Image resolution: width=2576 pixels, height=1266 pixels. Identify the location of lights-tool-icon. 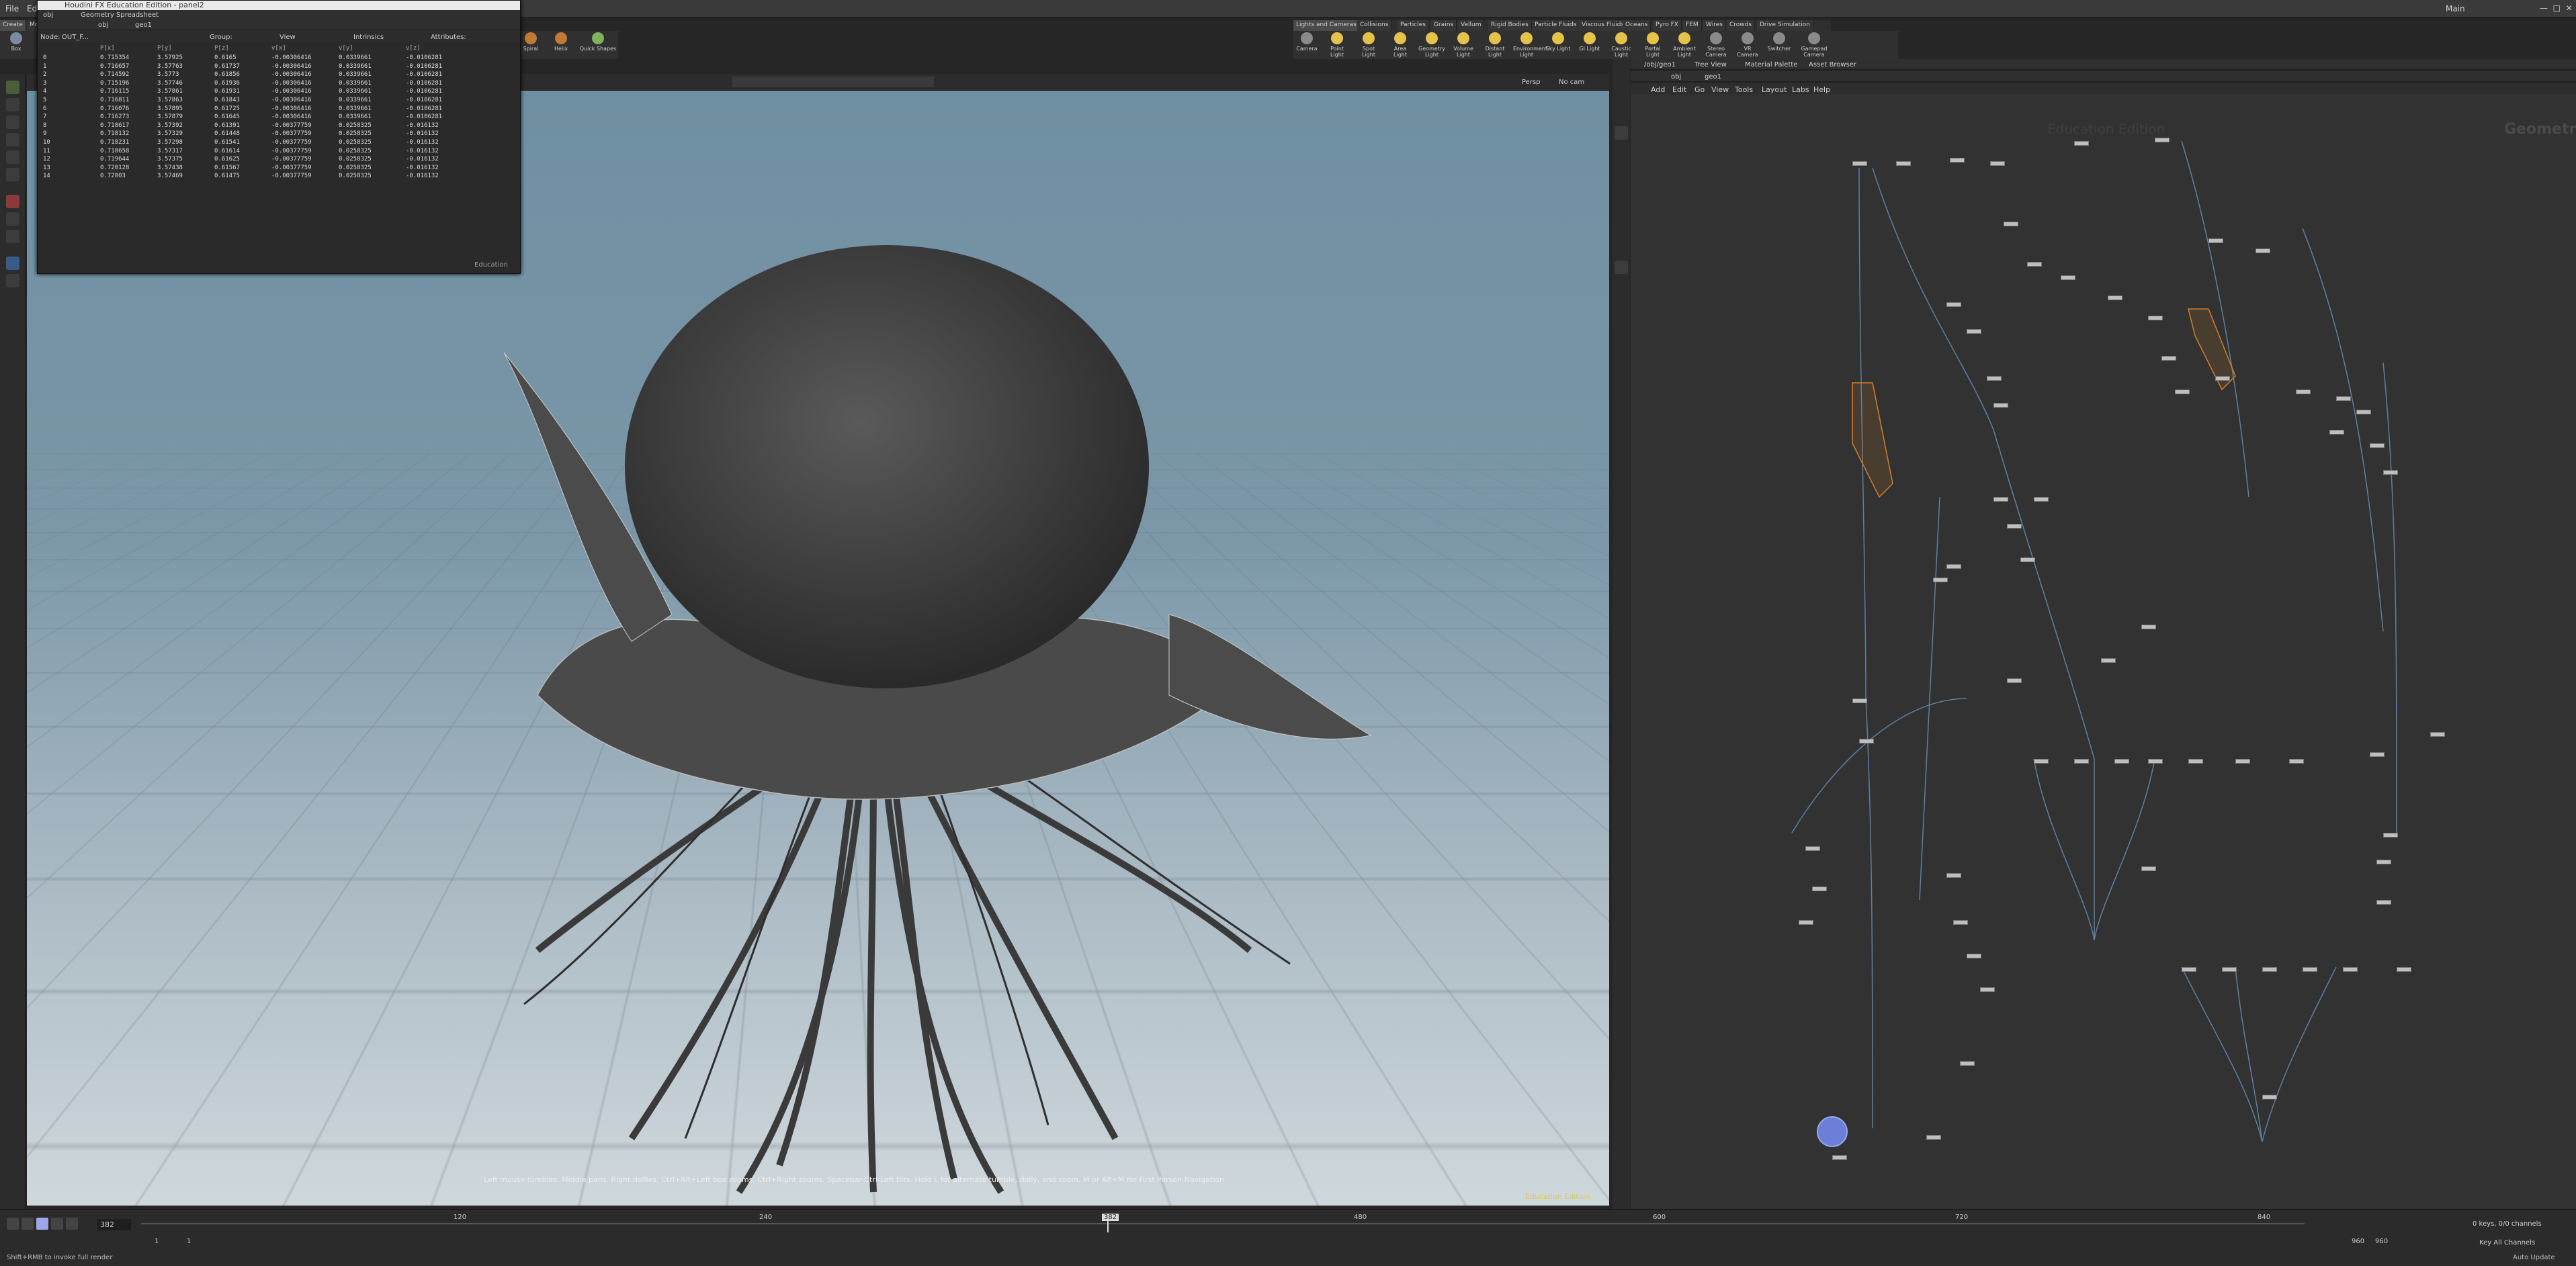
(12, 281).